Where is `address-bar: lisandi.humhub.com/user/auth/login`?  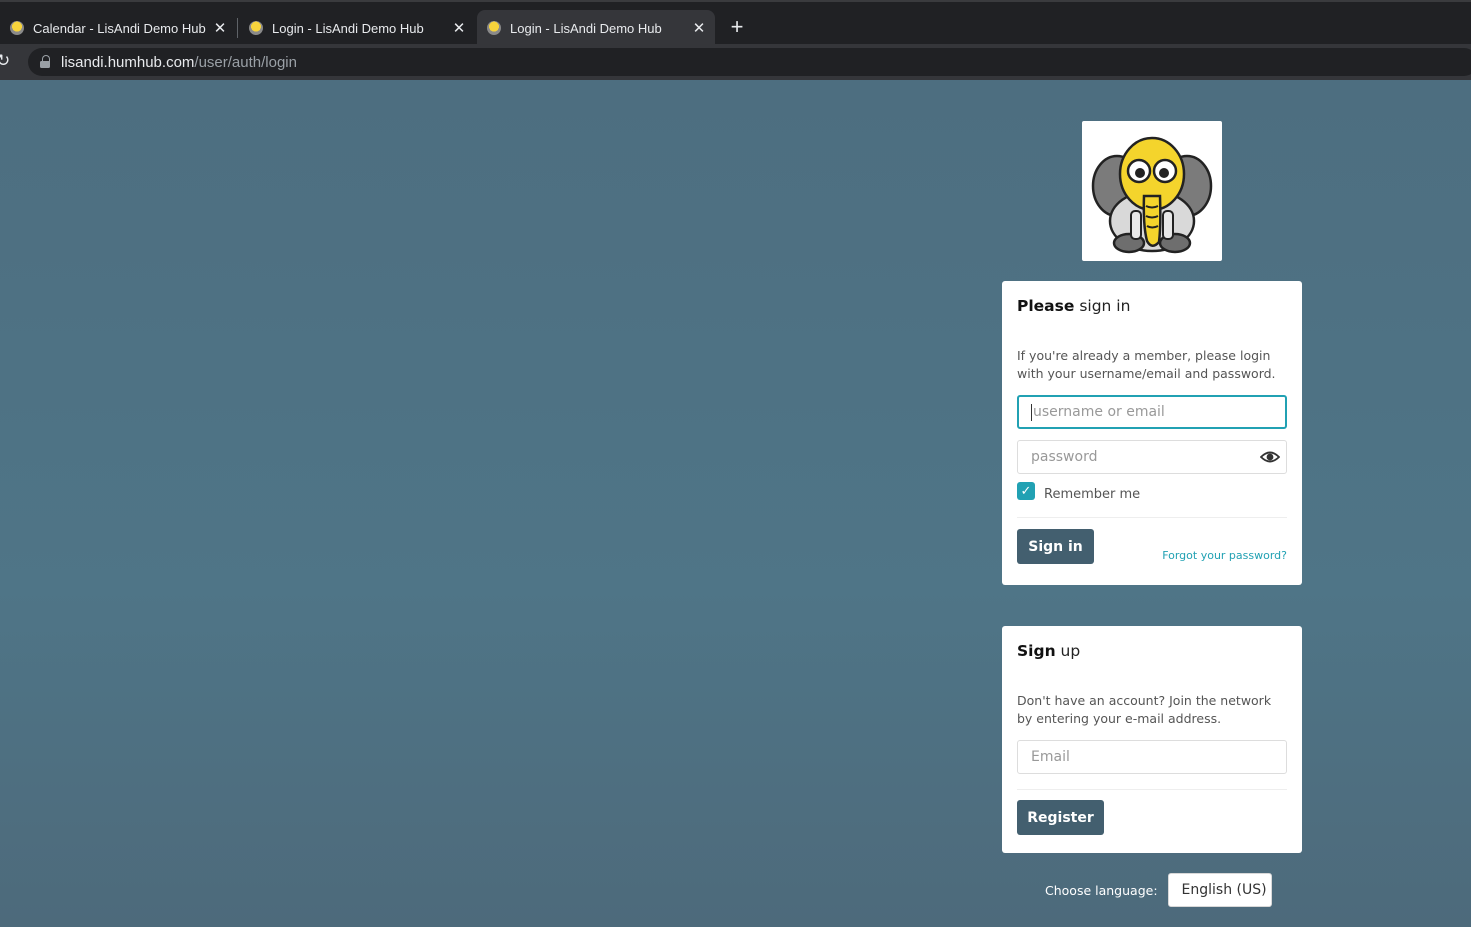 address-bar: lisandi.humhub.com/user/auth/login is located at coordinates (749, 62).